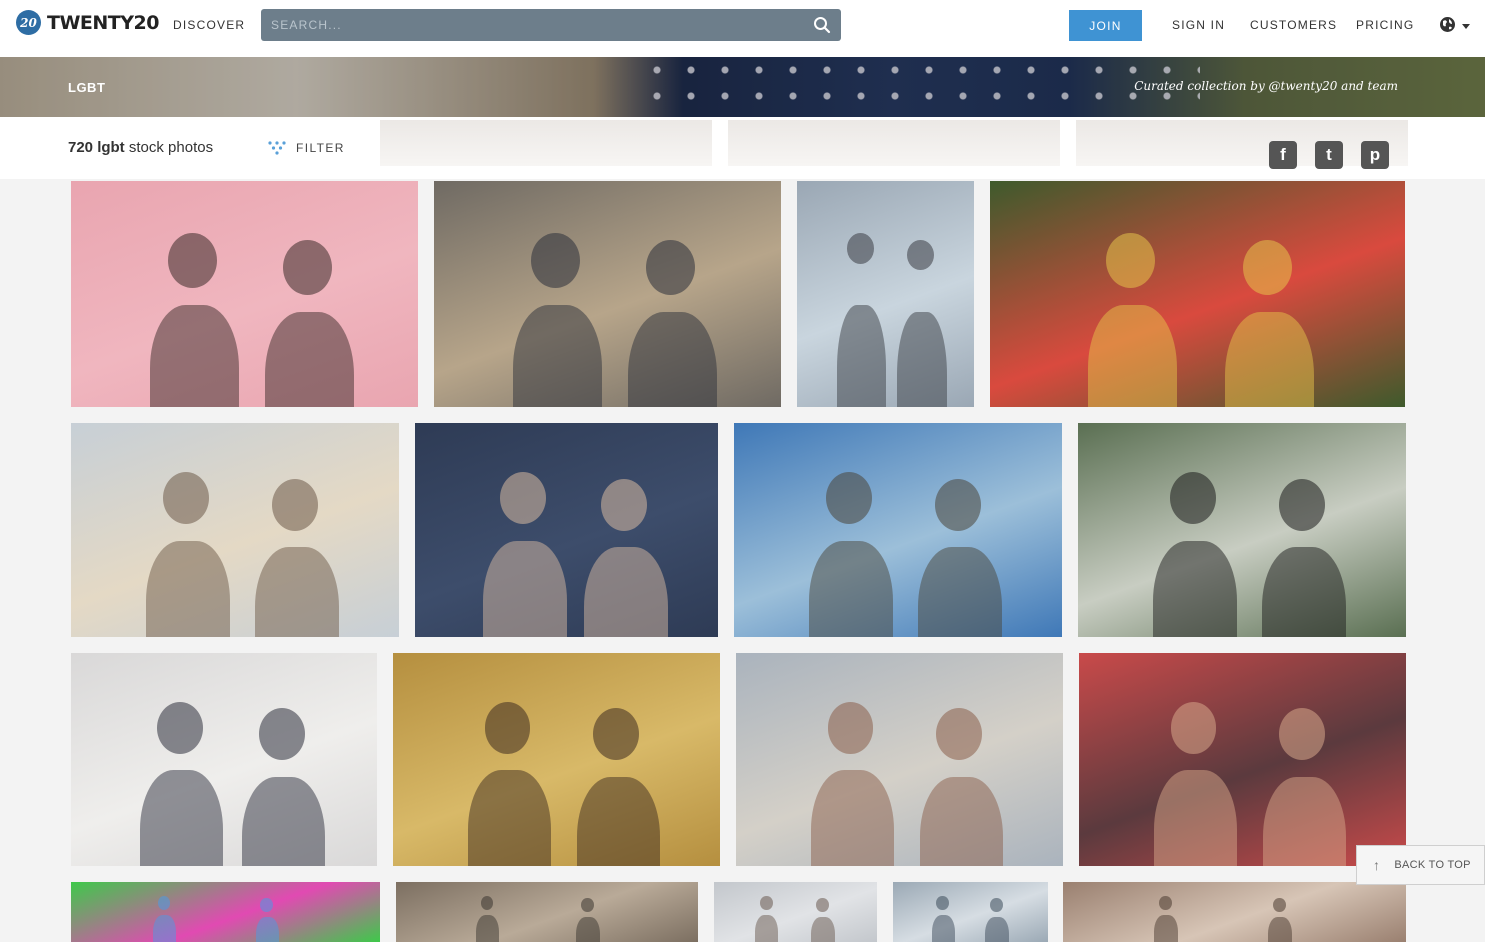  I want to click on collection-credit: Curated collection by @twenty20 and team, so click(1266, 86).